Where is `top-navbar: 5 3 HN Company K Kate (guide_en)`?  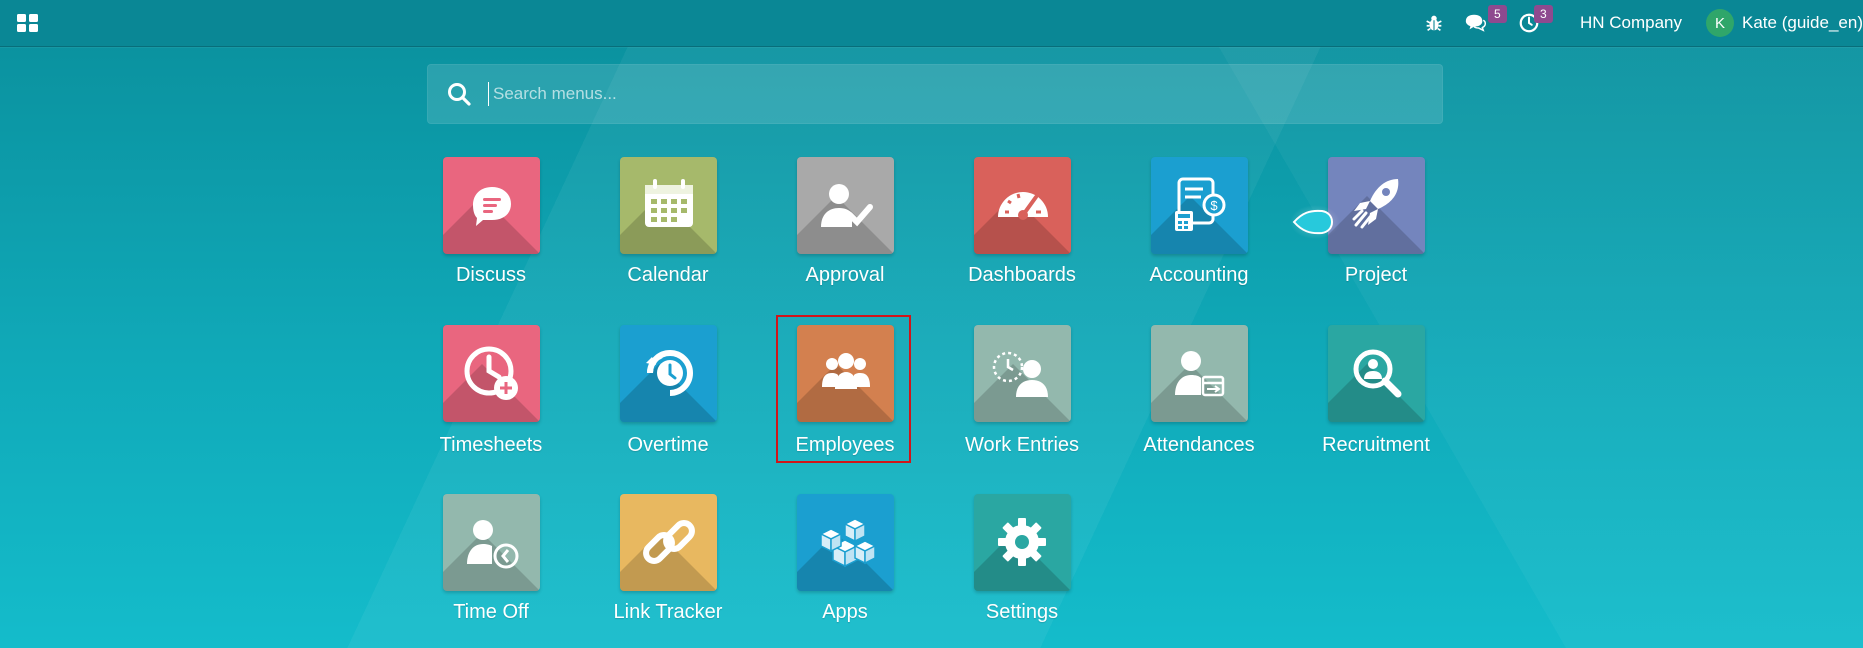
top-navbar: 5 3 HN Company K Kate (guide_en) is located at coordinates (931, 23).